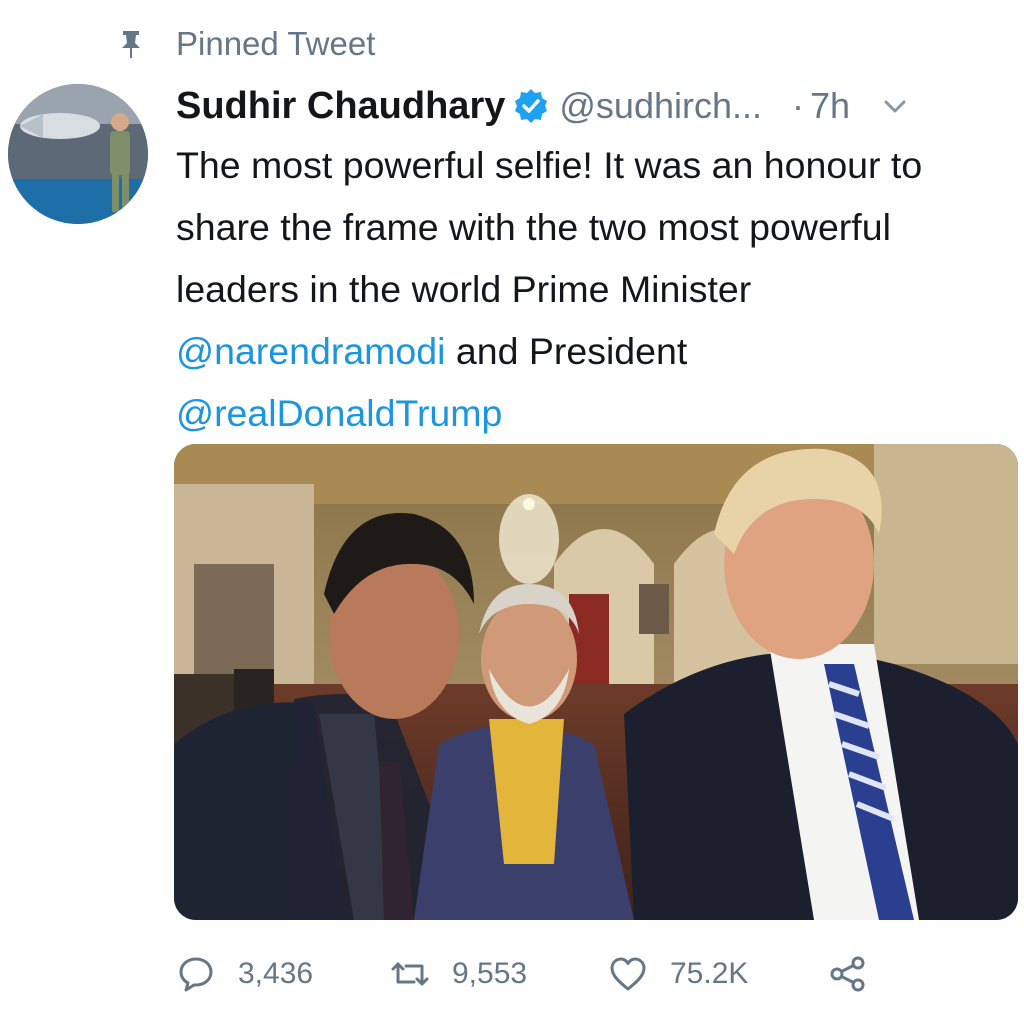  I want to click on reply-button: 3,436, so click(244, 974).